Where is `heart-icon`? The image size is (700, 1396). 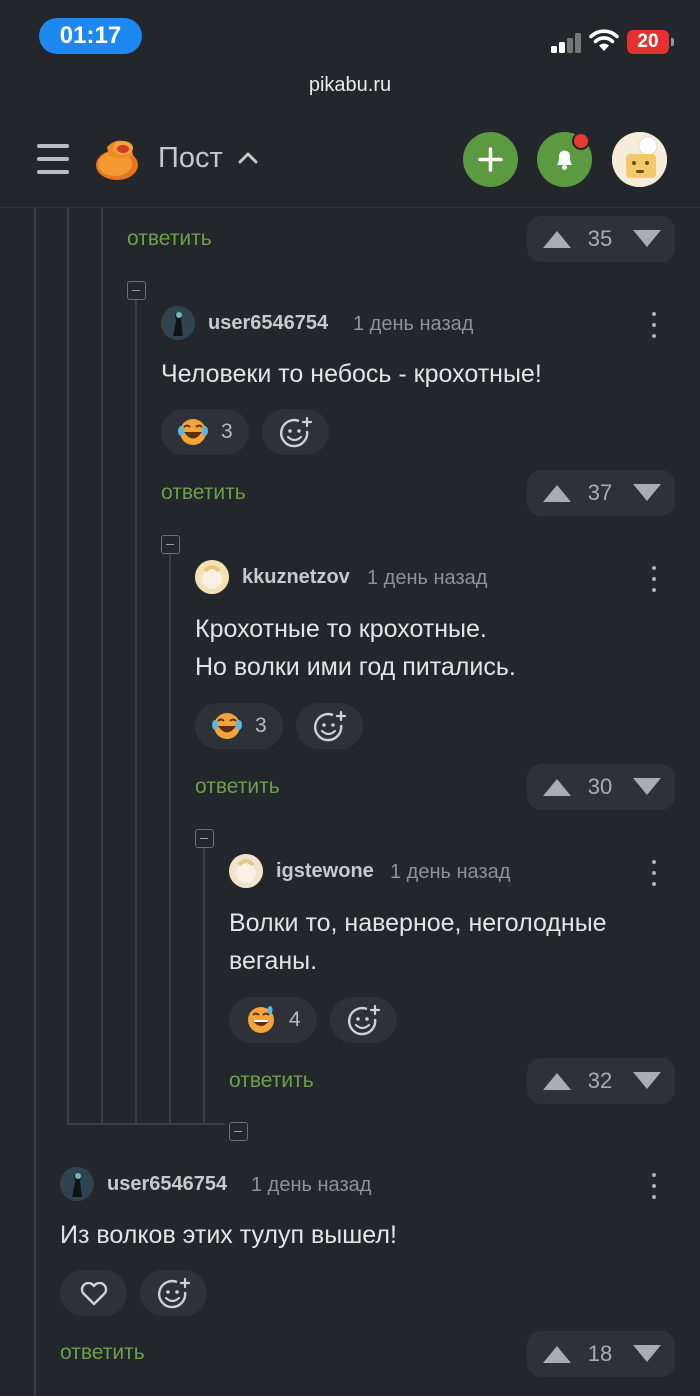 heart-icon is located at coordinates (94, 1294).